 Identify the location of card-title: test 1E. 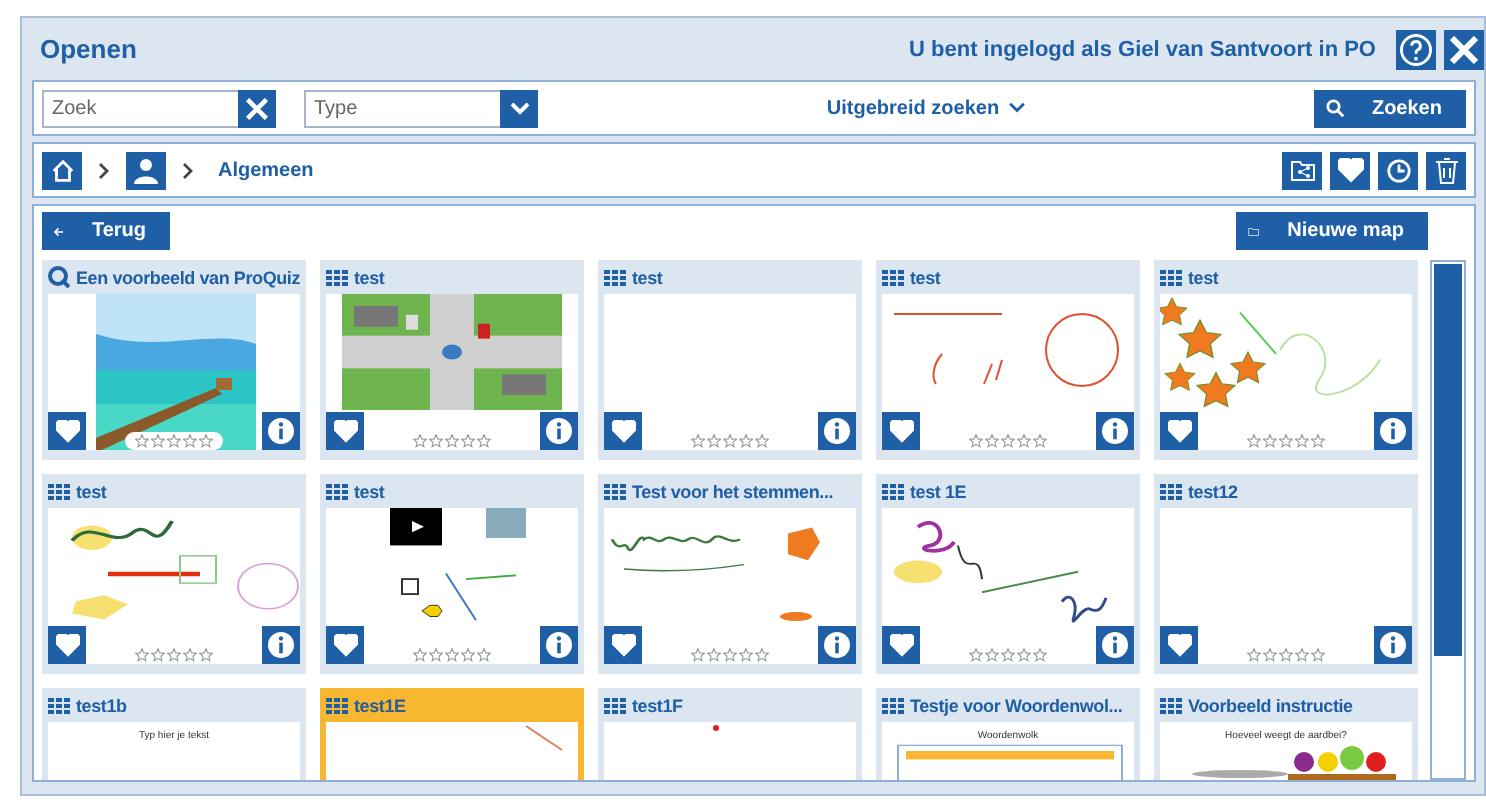
(938, 491).